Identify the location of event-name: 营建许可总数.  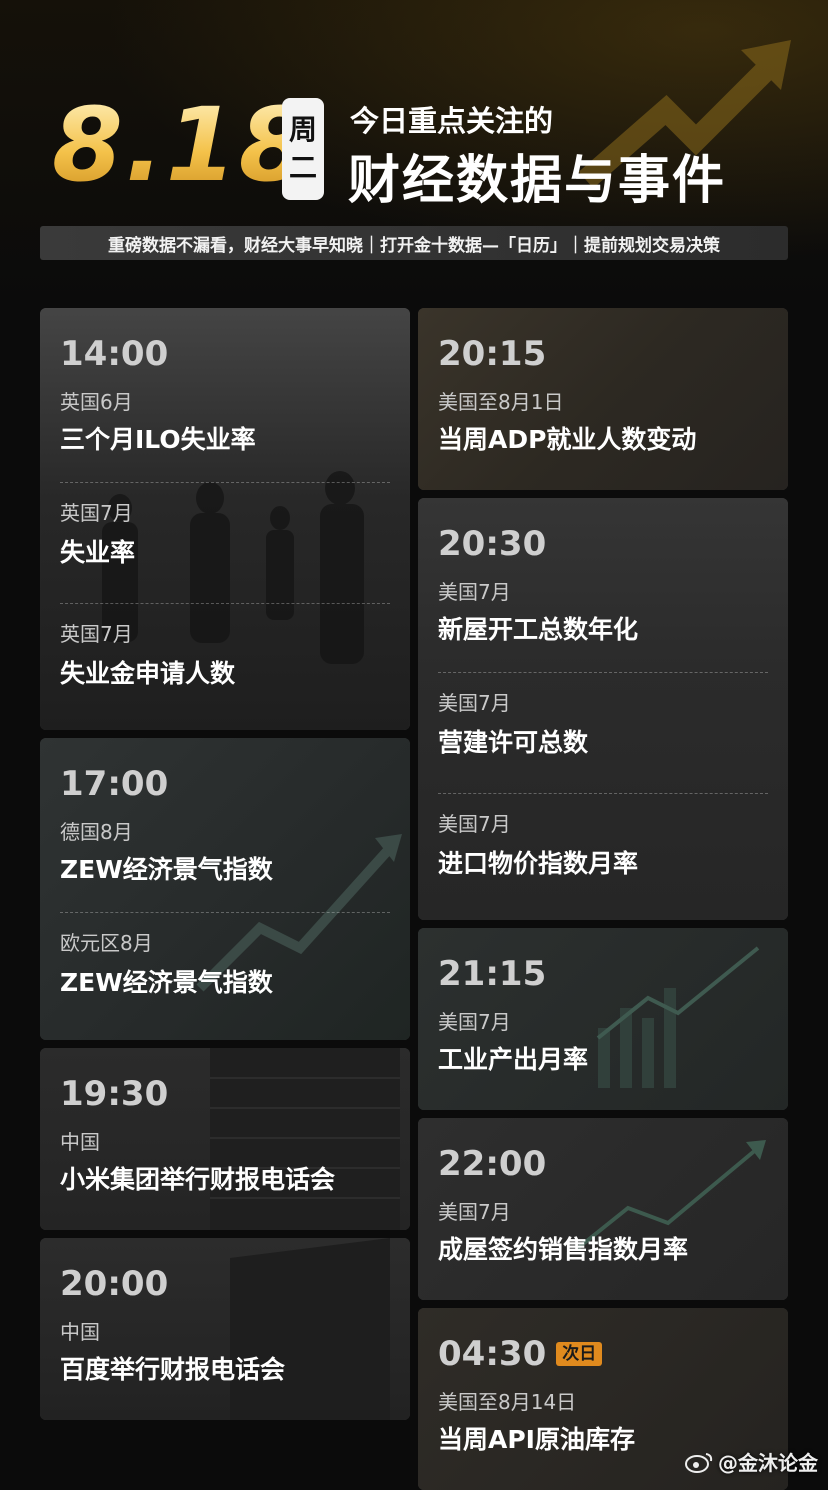
(513, 742).